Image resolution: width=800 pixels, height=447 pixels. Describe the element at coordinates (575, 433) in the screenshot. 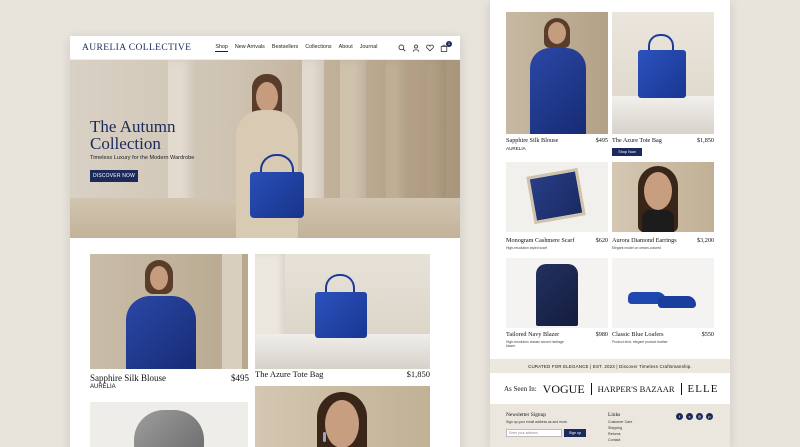

I see `signup-button: Sign up` at that location.